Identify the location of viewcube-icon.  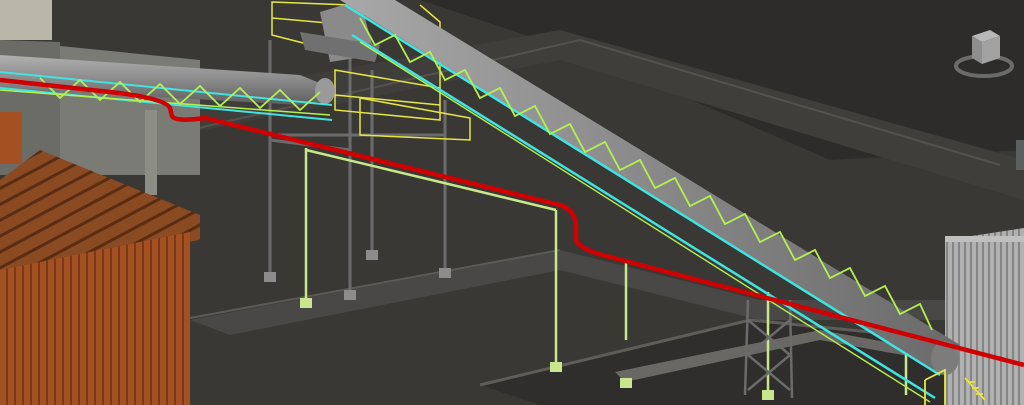
(984, 50).